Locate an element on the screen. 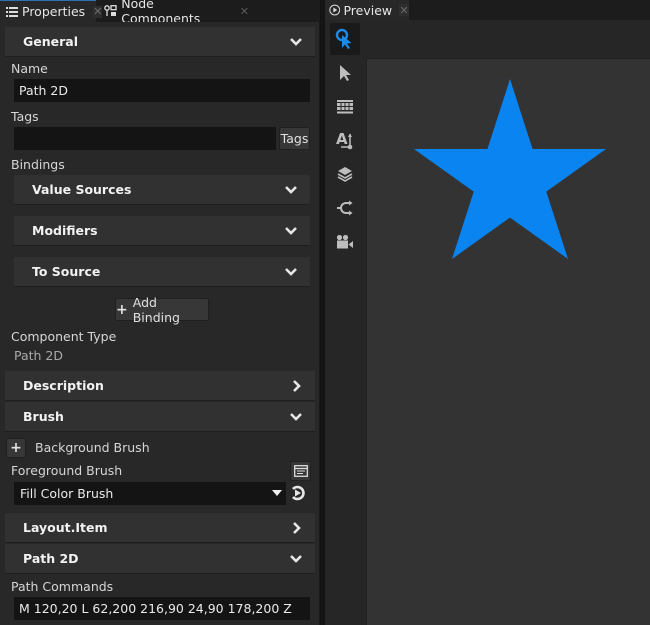  layers-tool is located at coordinates (345, 174).